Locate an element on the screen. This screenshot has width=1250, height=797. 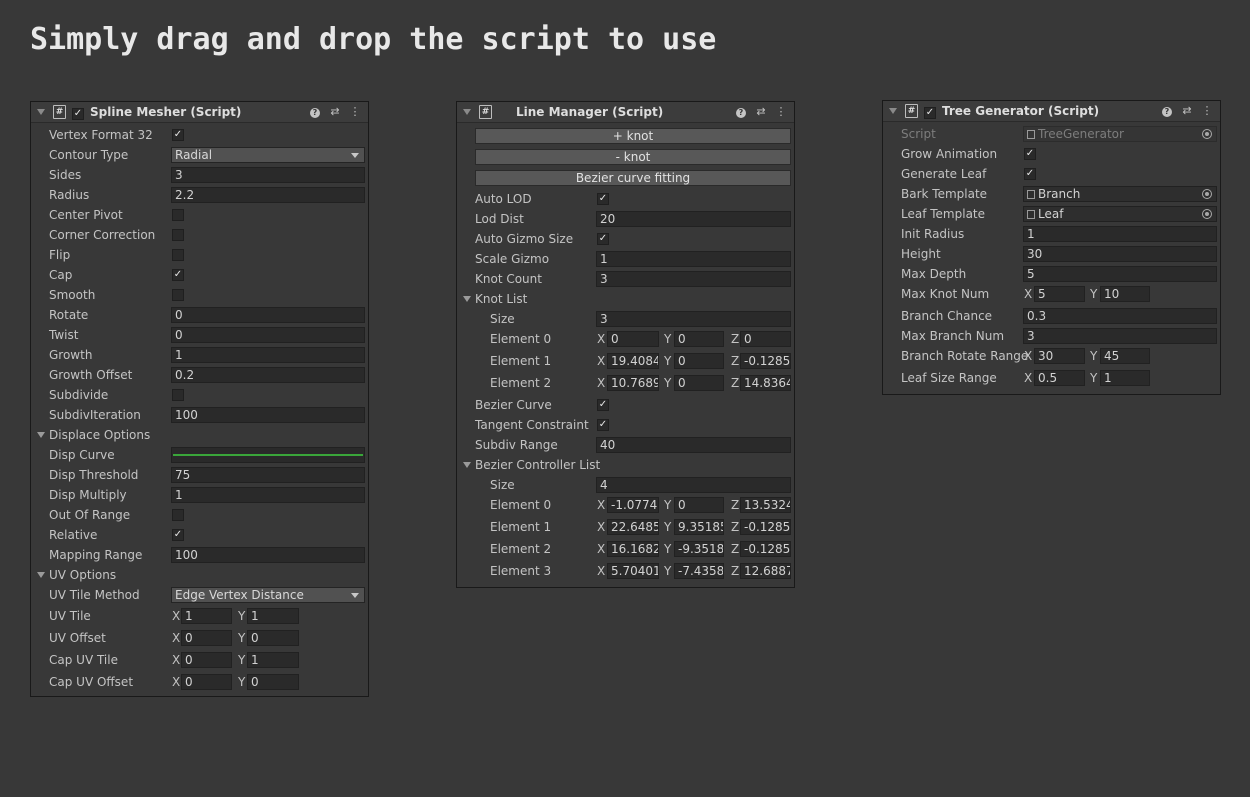
controller-2-x-field: 16.1682 is located at coordinates (633, 549).